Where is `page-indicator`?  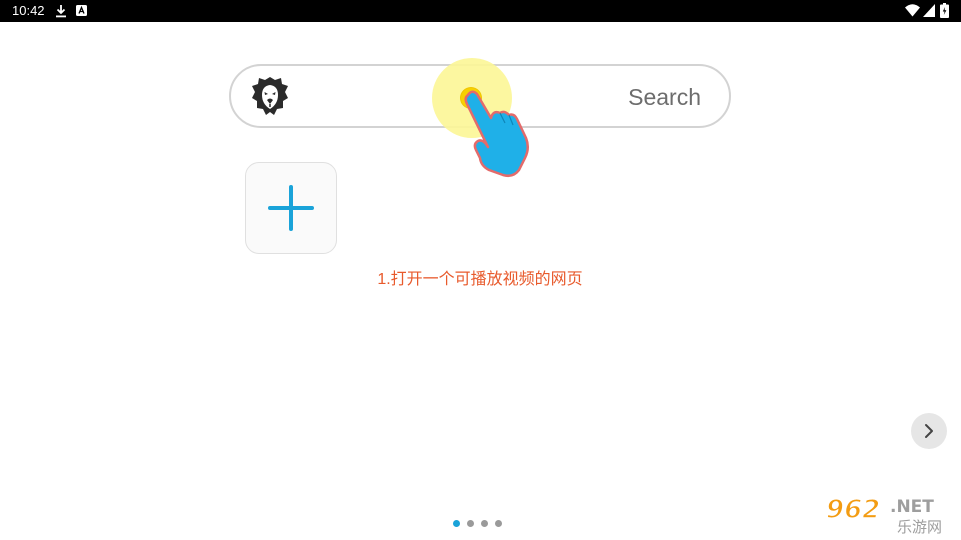
page-indicator is located at coordinates (477, 524).